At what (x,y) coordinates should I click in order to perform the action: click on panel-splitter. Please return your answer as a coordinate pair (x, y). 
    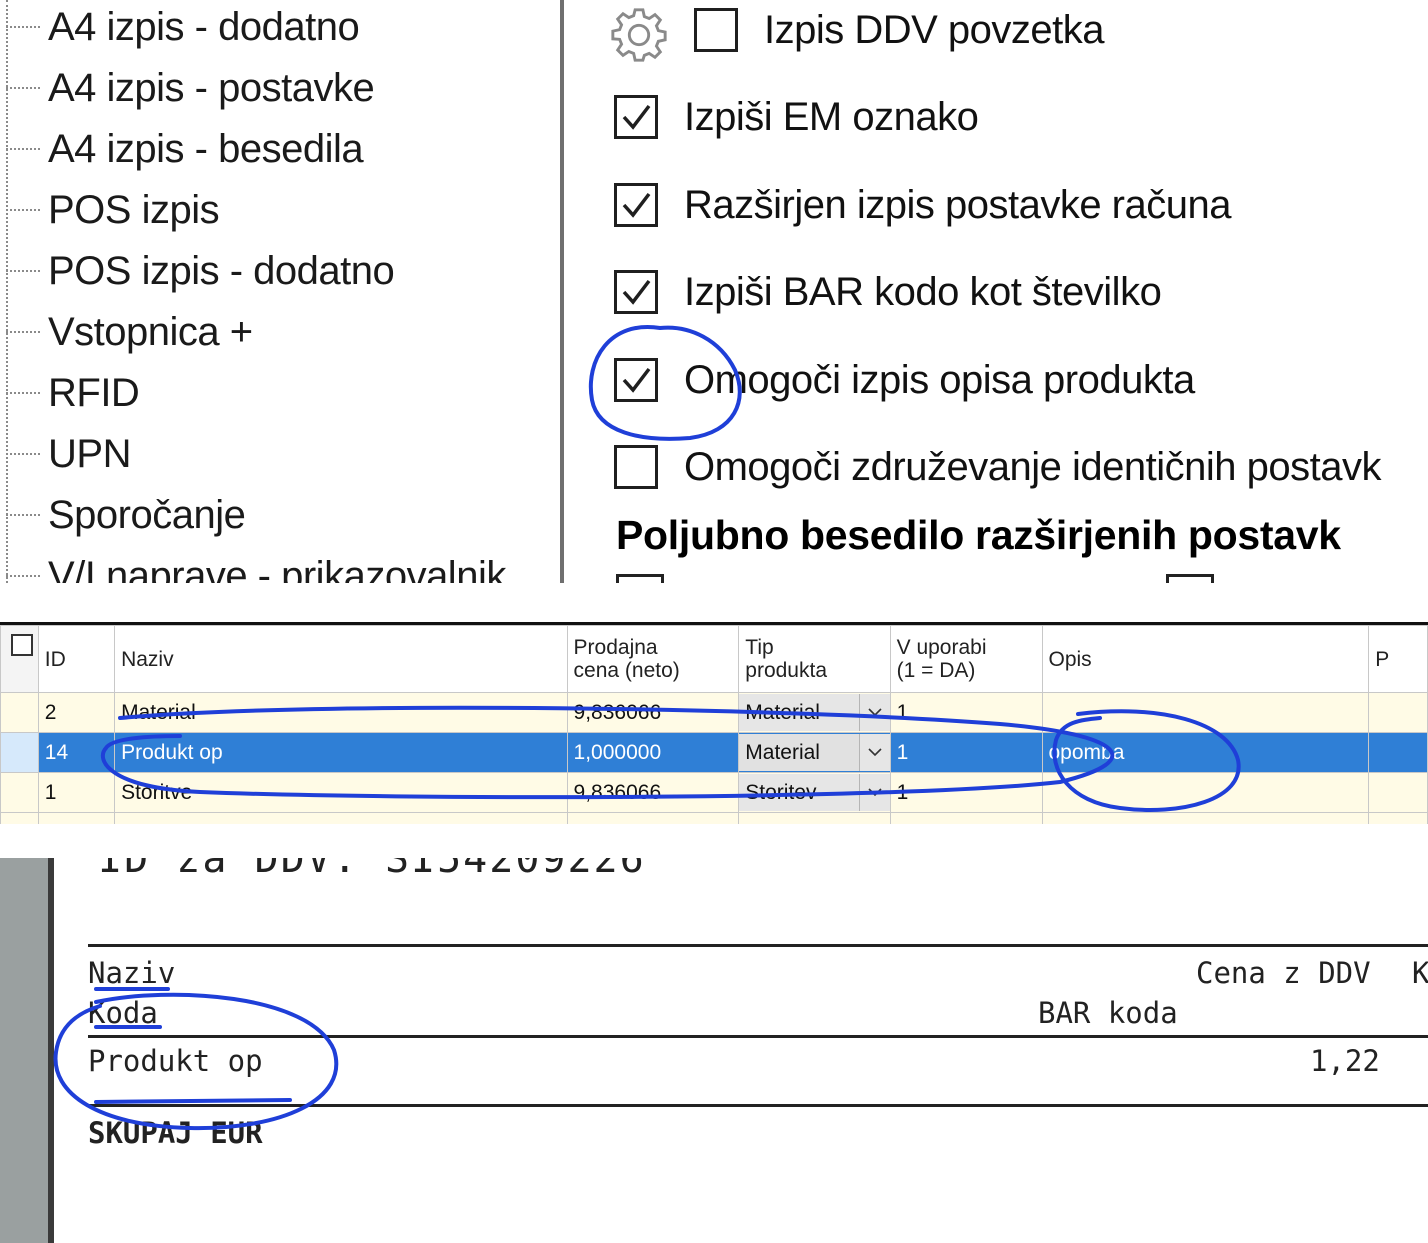
    Looking at the image, I should click on (562, 291).